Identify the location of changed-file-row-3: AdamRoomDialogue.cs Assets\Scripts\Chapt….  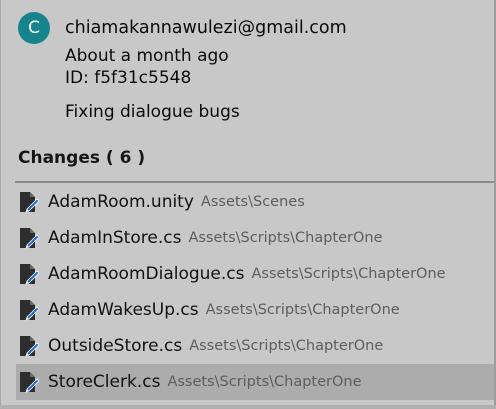
(255, 274).